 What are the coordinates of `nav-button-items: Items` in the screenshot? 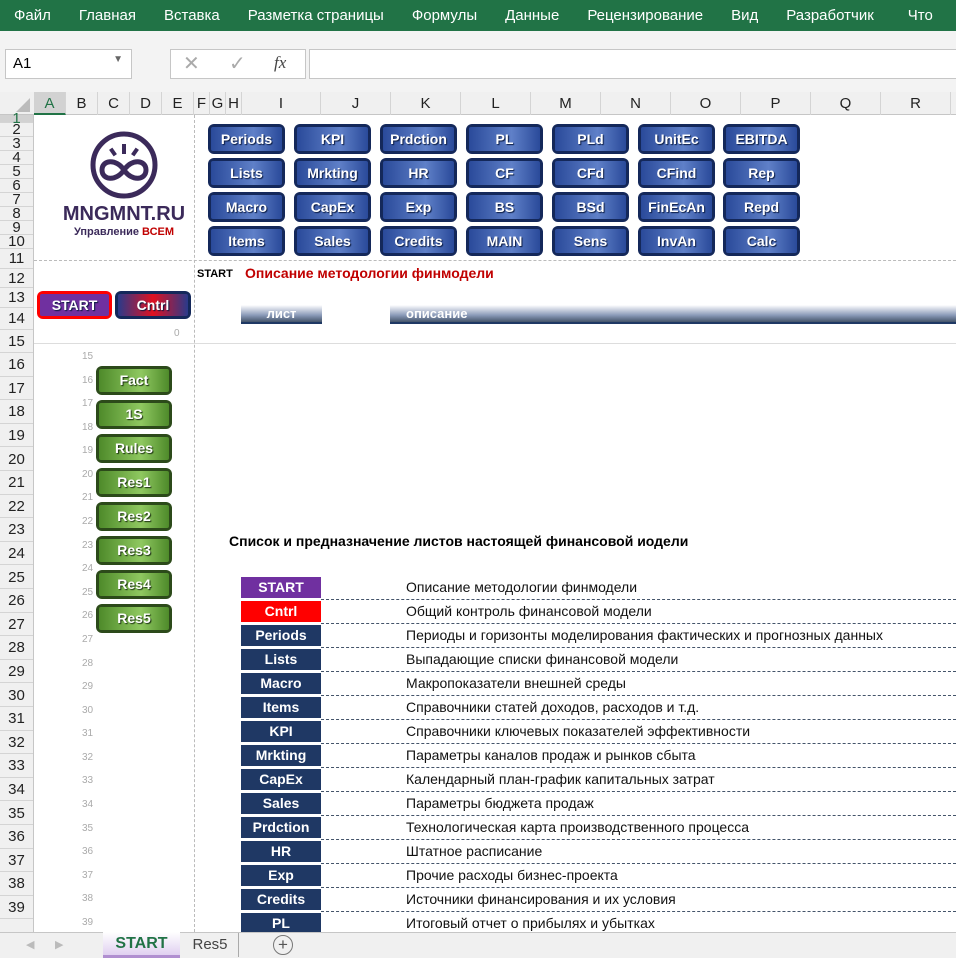 It's located at (246, 241).